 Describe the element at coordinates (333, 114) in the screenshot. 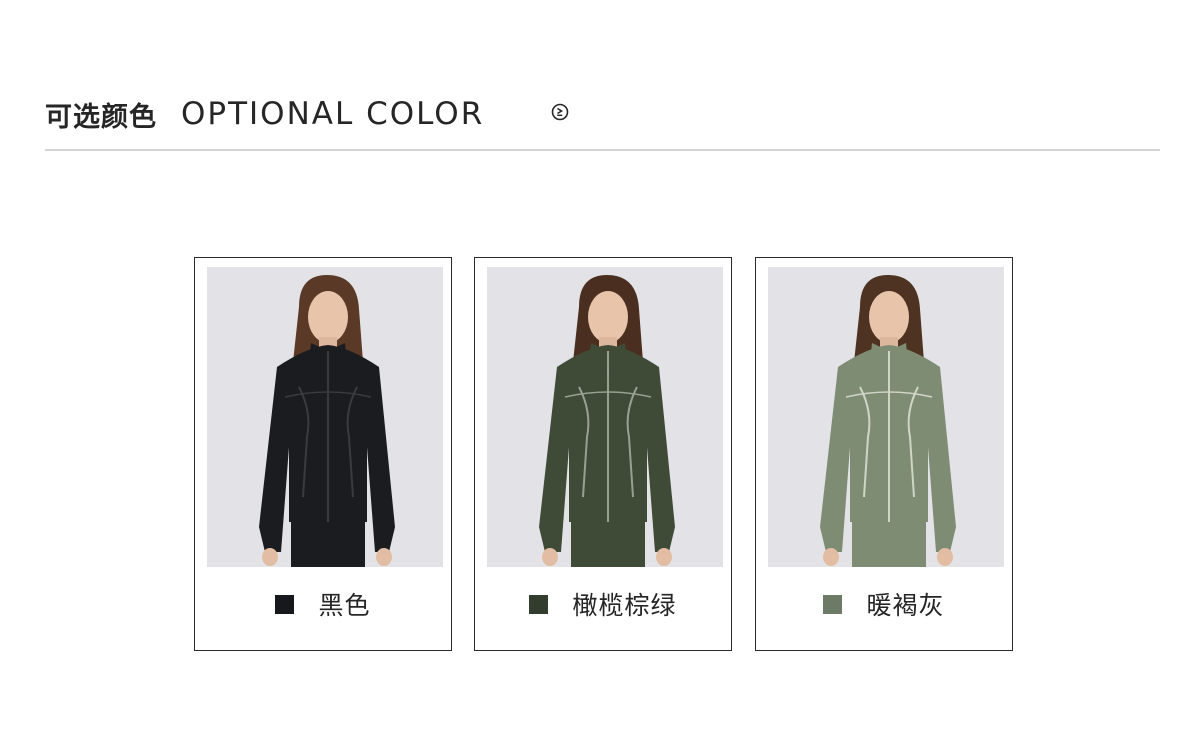

I see `section-title-en: OPTIONAL COLOR` at that location.